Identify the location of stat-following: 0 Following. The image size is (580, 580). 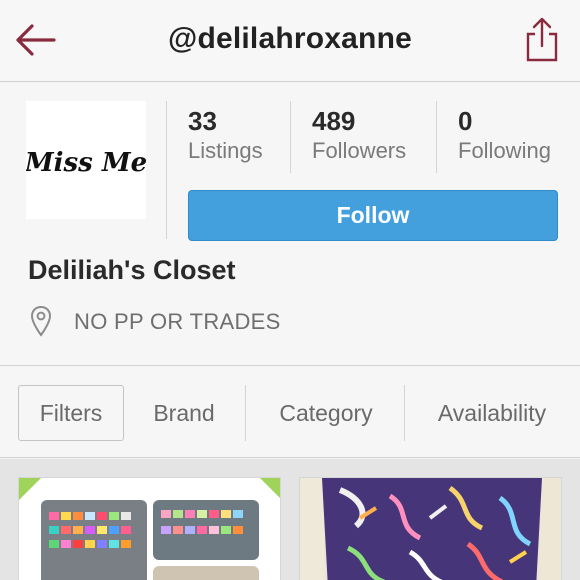
(504, 135).